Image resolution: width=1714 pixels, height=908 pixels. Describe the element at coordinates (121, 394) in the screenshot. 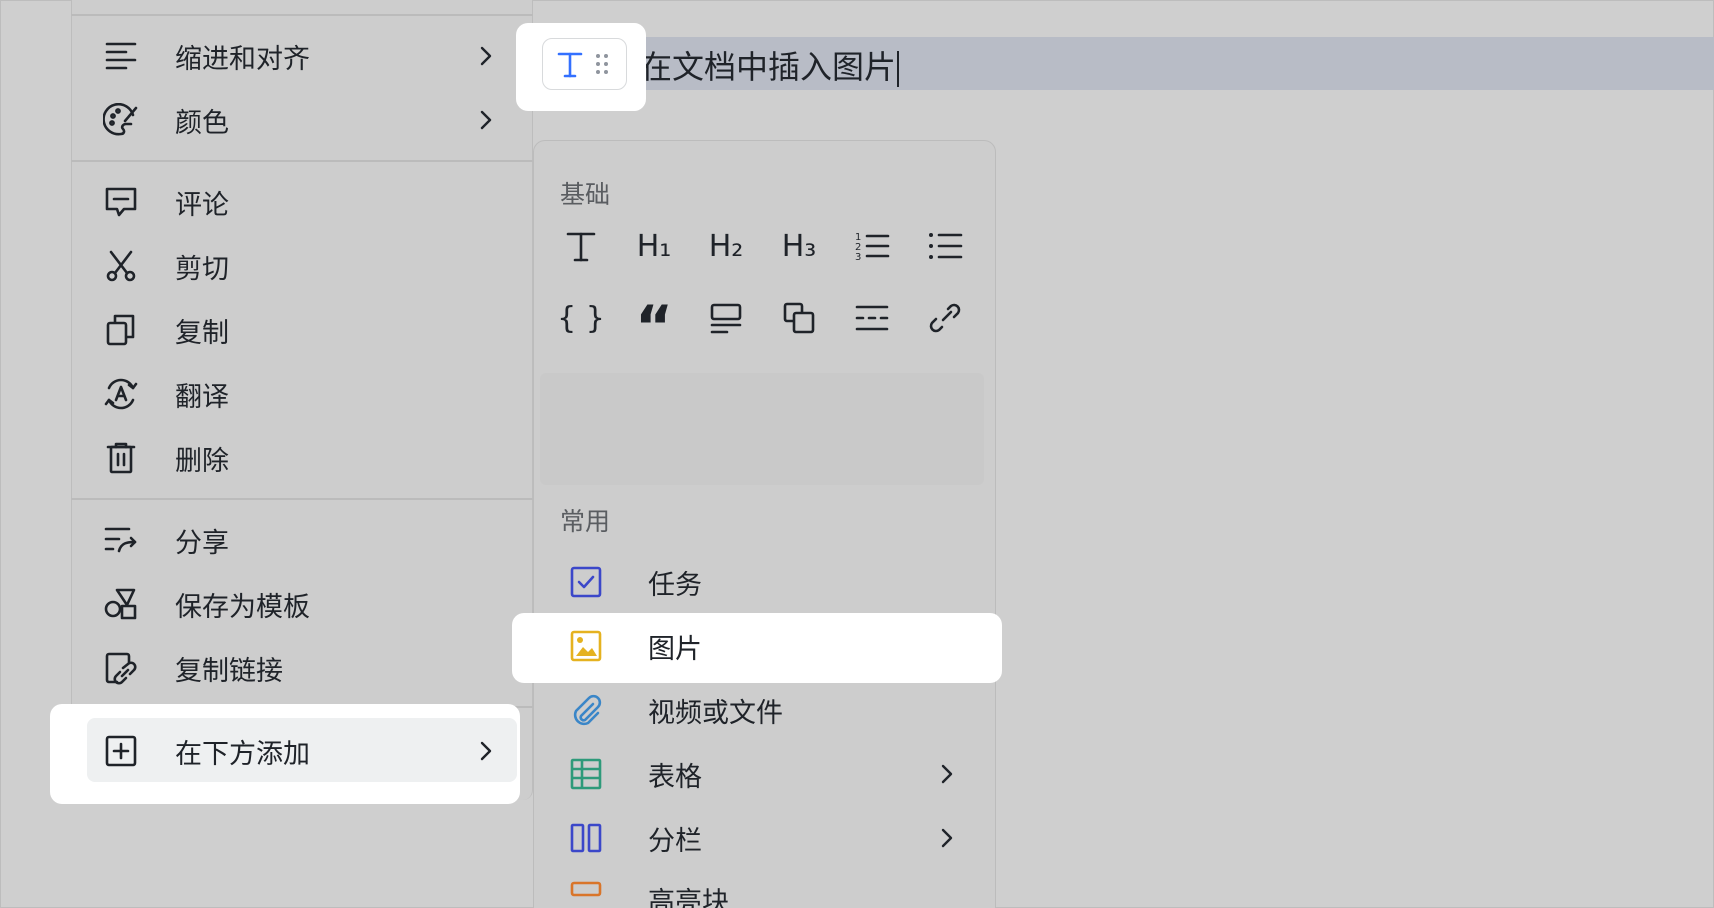

I see `translate-icon` at that location.